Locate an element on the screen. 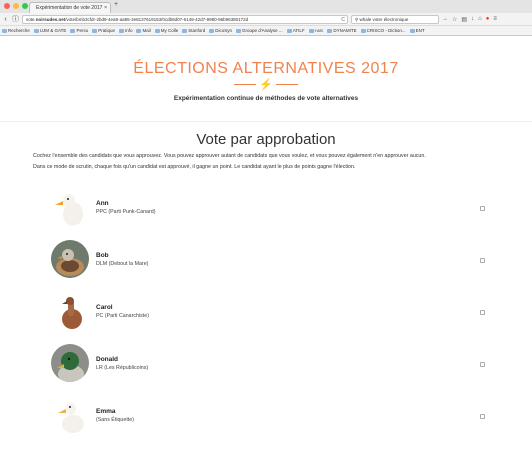  bookmark-item: i-arc is located at coordinates (316, 30).